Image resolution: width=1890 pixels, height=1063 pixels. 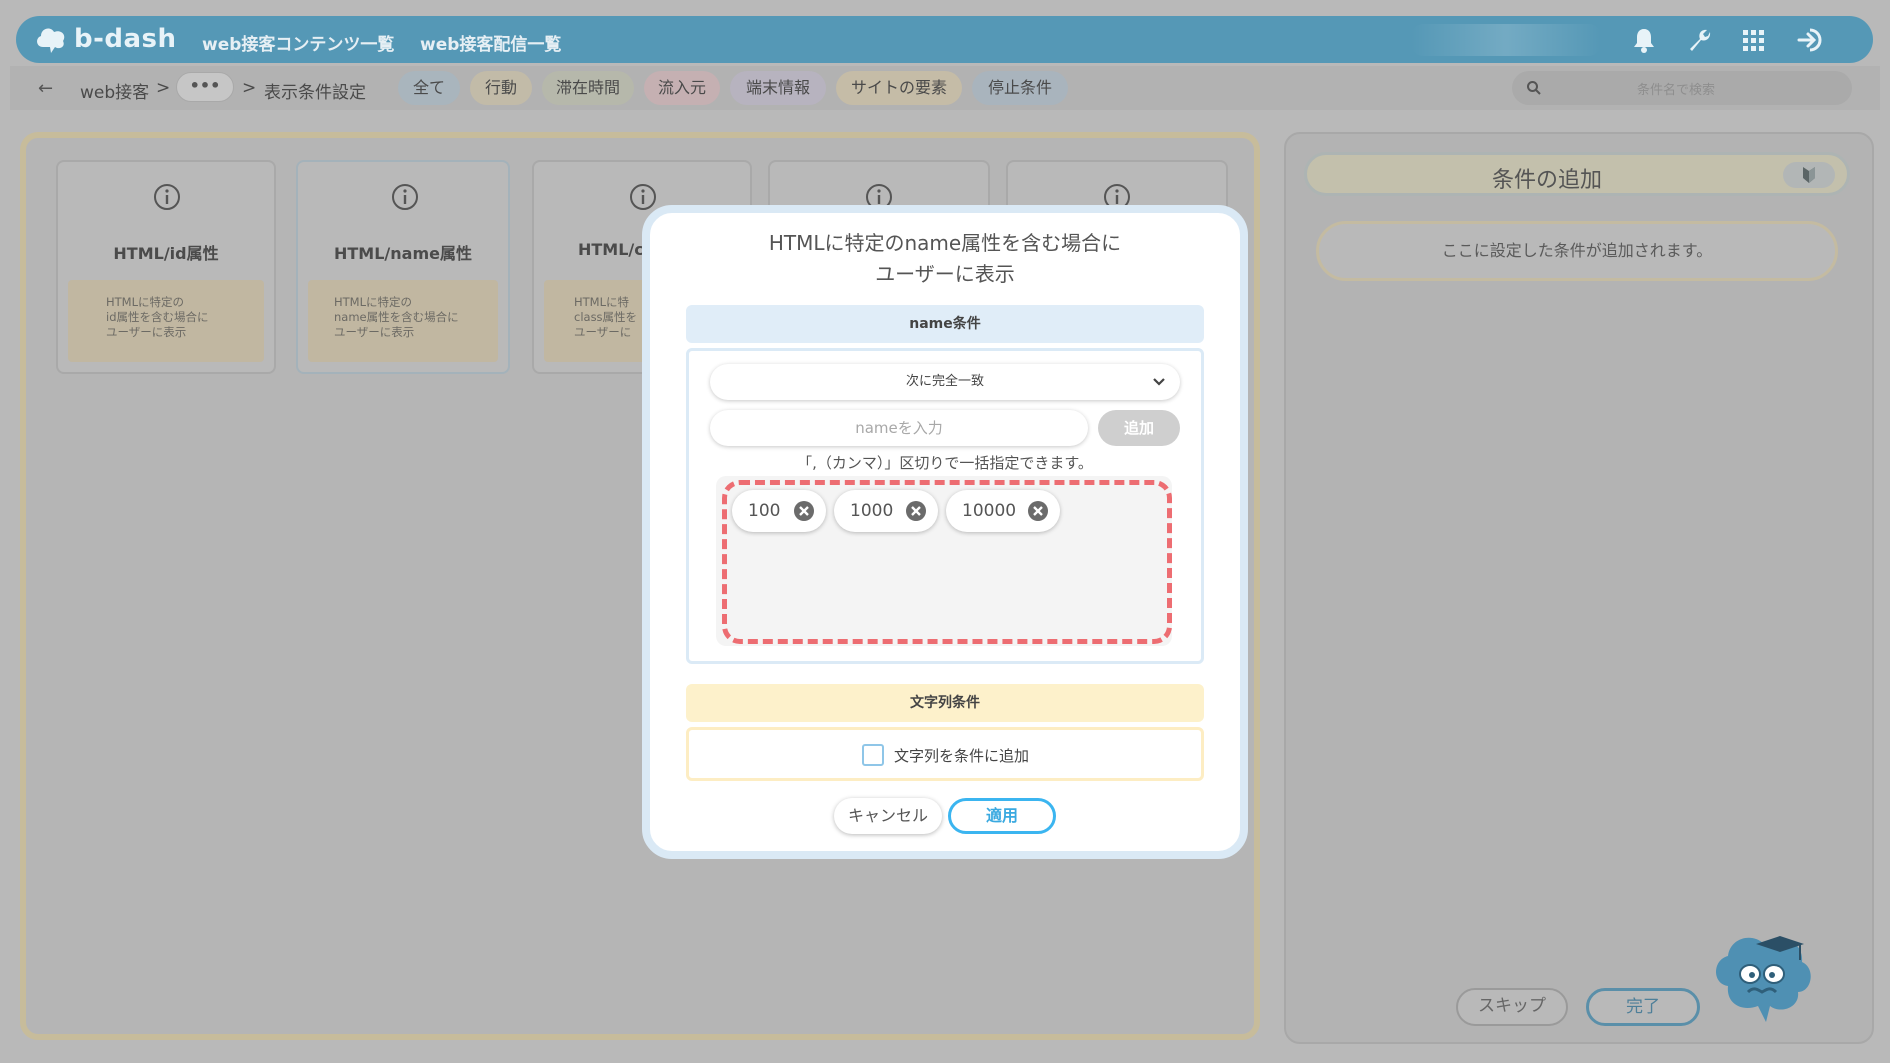 I want to click on search-icon, so click(x=1534, y=88).